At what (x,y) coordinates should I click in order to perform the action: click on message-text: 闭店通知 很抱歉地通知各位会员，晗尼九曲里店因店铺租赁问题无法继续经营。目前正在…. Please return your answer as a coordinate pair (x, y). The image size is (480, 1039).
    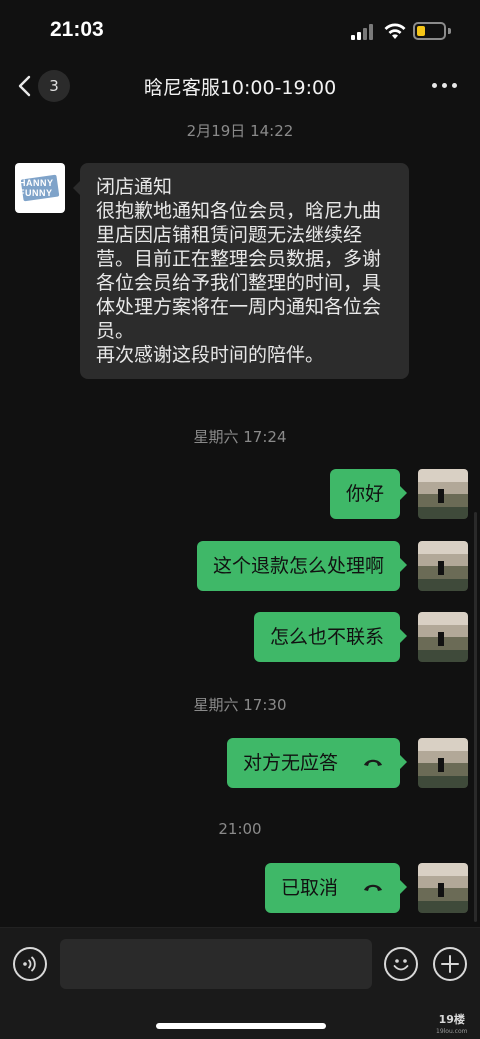
    Looking at the image, I should click on (239, 271).